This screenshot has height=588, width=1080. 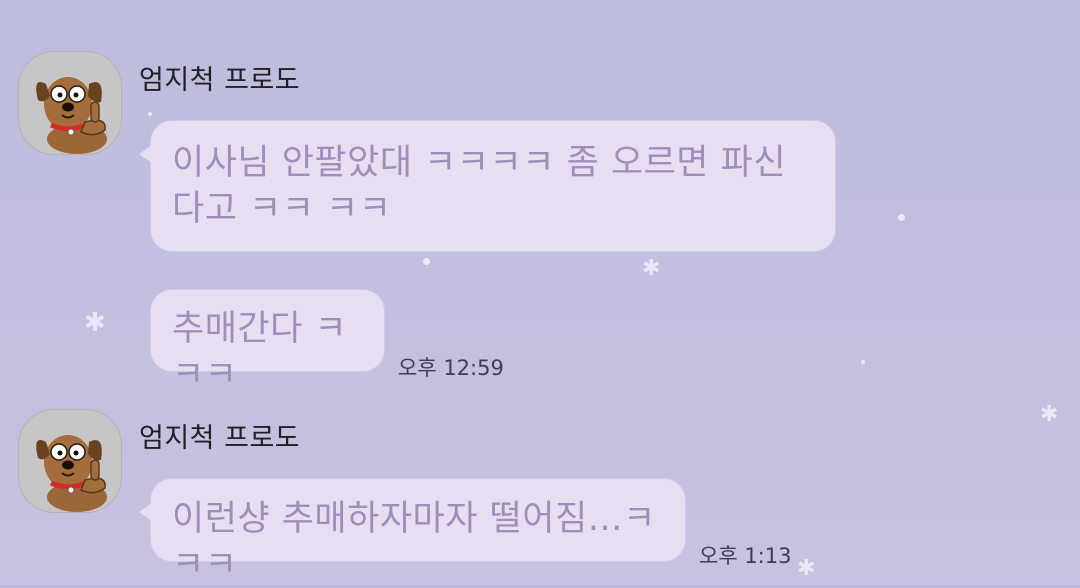 I want to click on message-text: 추매간다 ㅋㅋㅋ, so click(x=260, y=352).